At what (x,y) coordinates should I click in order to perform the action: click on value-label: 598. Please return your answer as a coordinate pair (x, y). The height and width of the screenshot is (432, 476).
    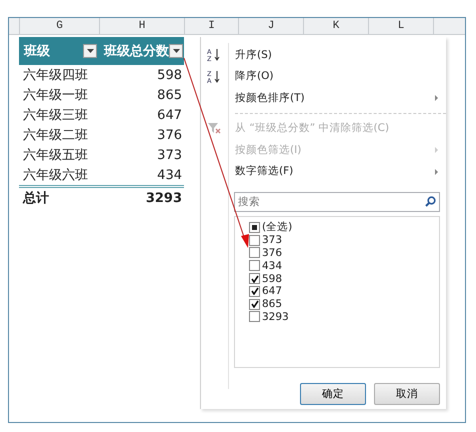
    Looking at the image, I should click on (272, 278).